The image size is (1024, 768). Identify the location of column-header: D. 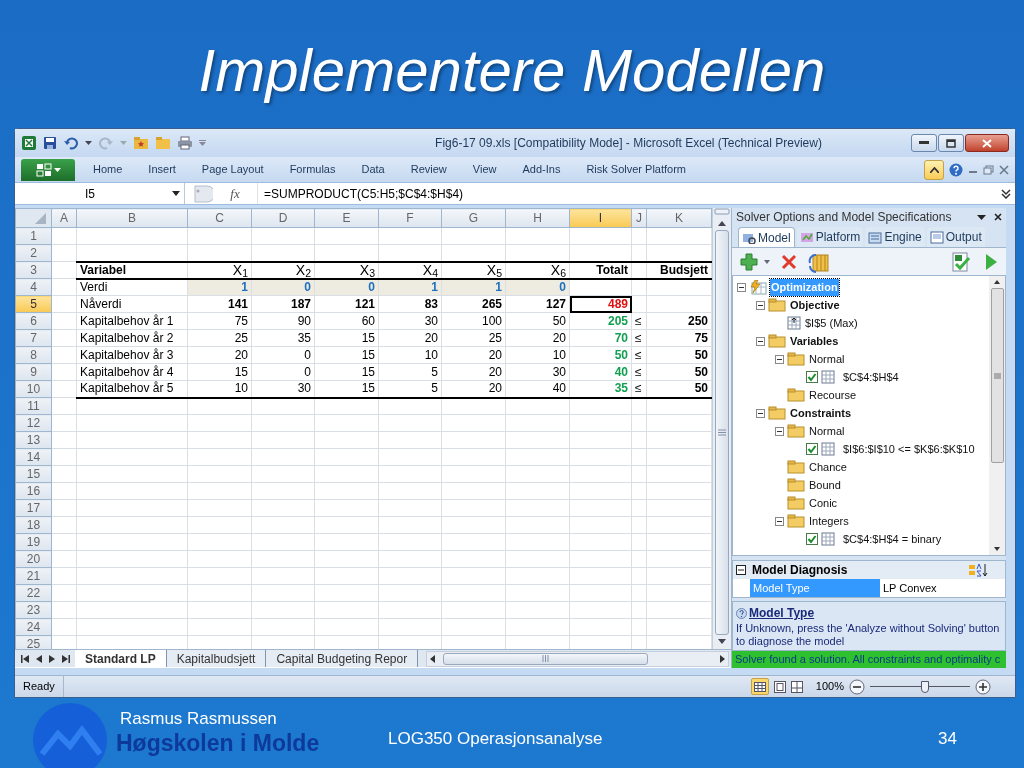
(283, 218).